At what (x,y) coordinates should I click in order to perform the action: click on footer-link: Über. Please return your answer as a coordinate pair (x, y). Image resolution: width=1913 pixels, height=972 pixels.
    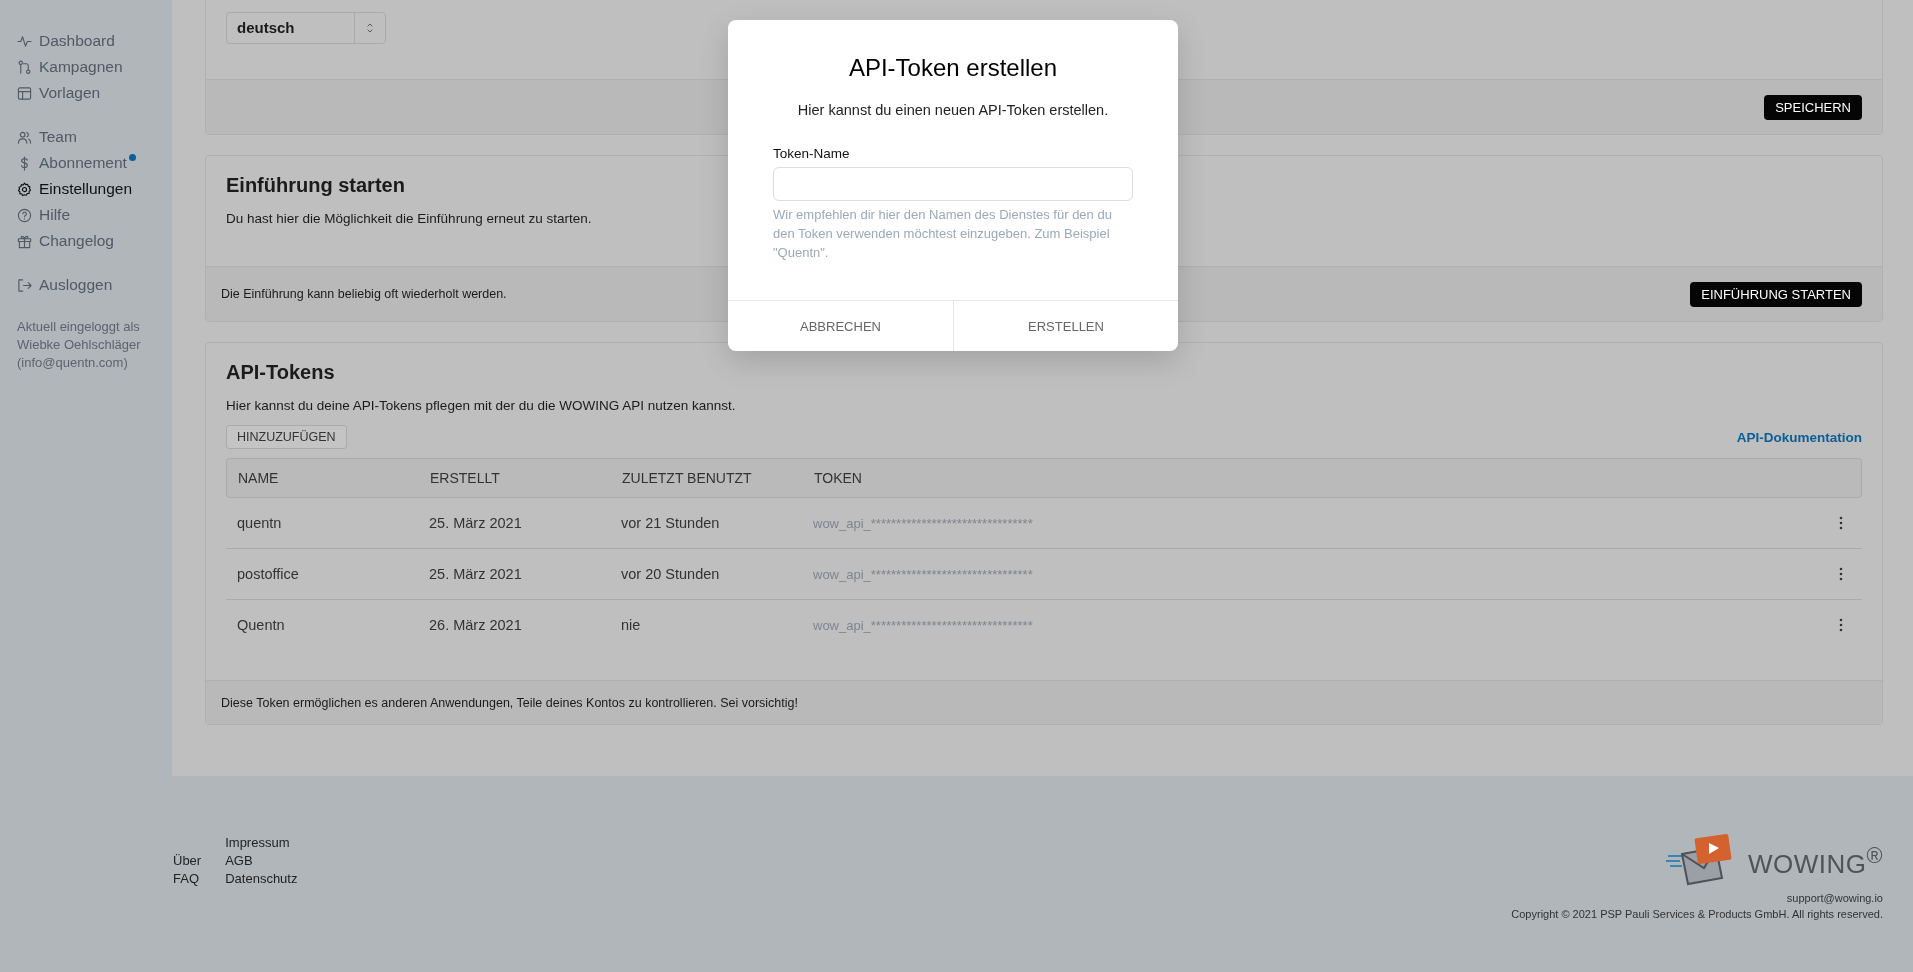
    Looking at the image, I should click on (187, 861).